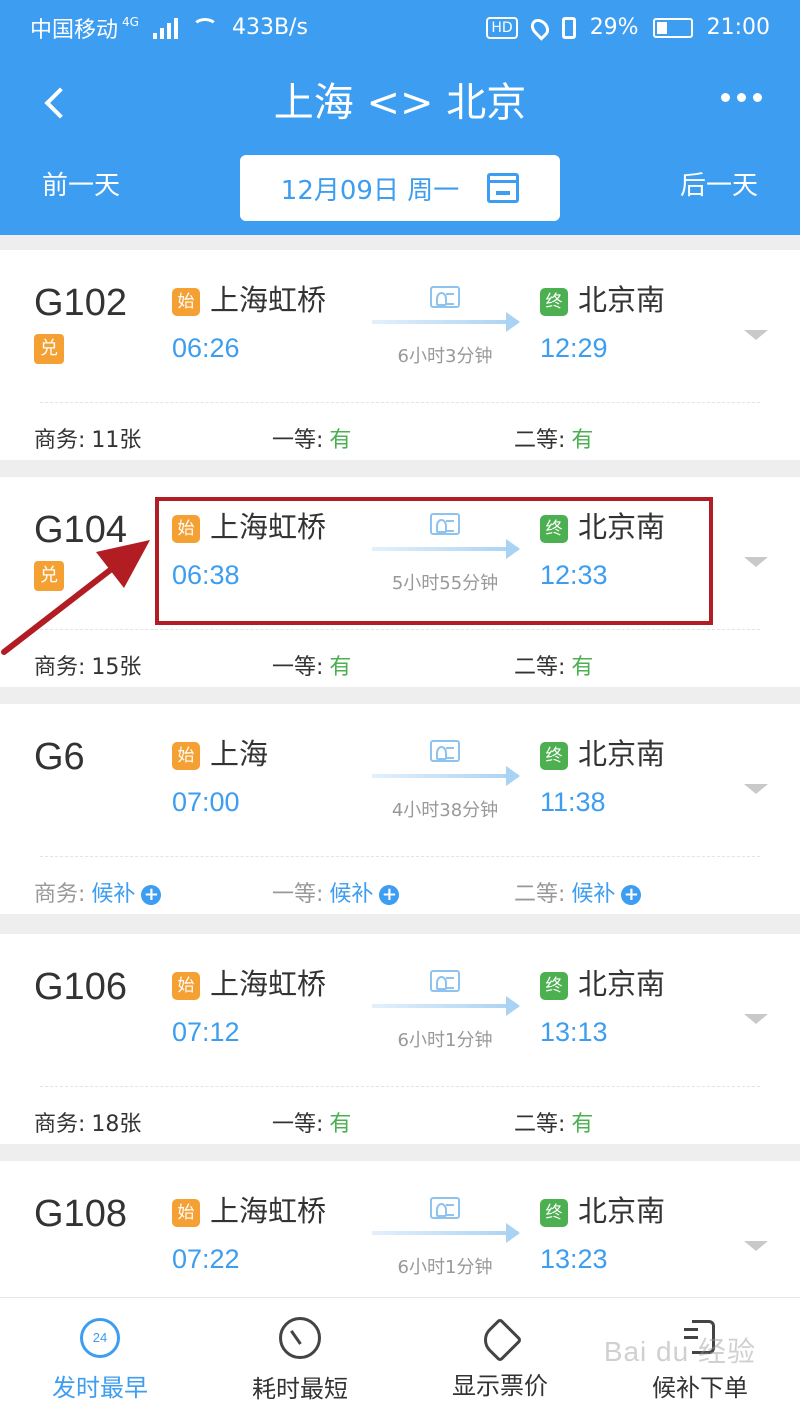 The image size is (800, 1422). What do you see at coordinates (445, 810) in the screenshot?
I see `duration: 4小时38分钟` at bounding box center [445, 810].